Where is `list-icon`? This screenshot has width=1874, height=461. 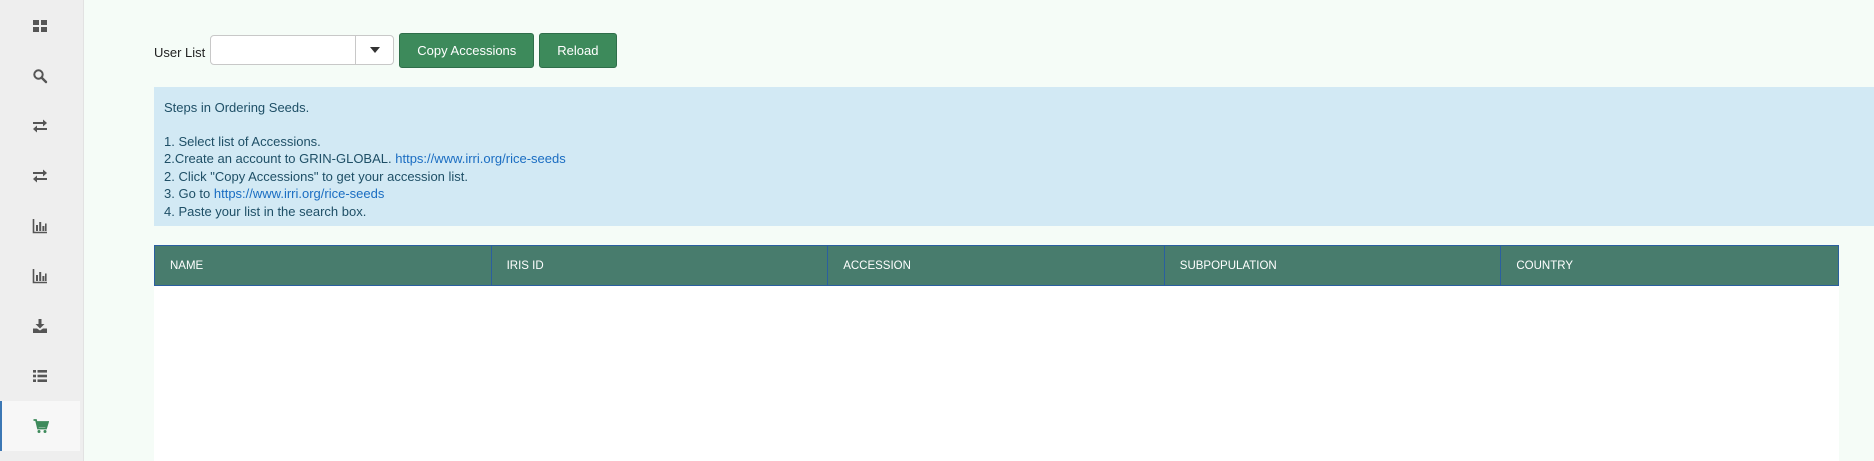
list-icon is located at coordinates (40, 376).